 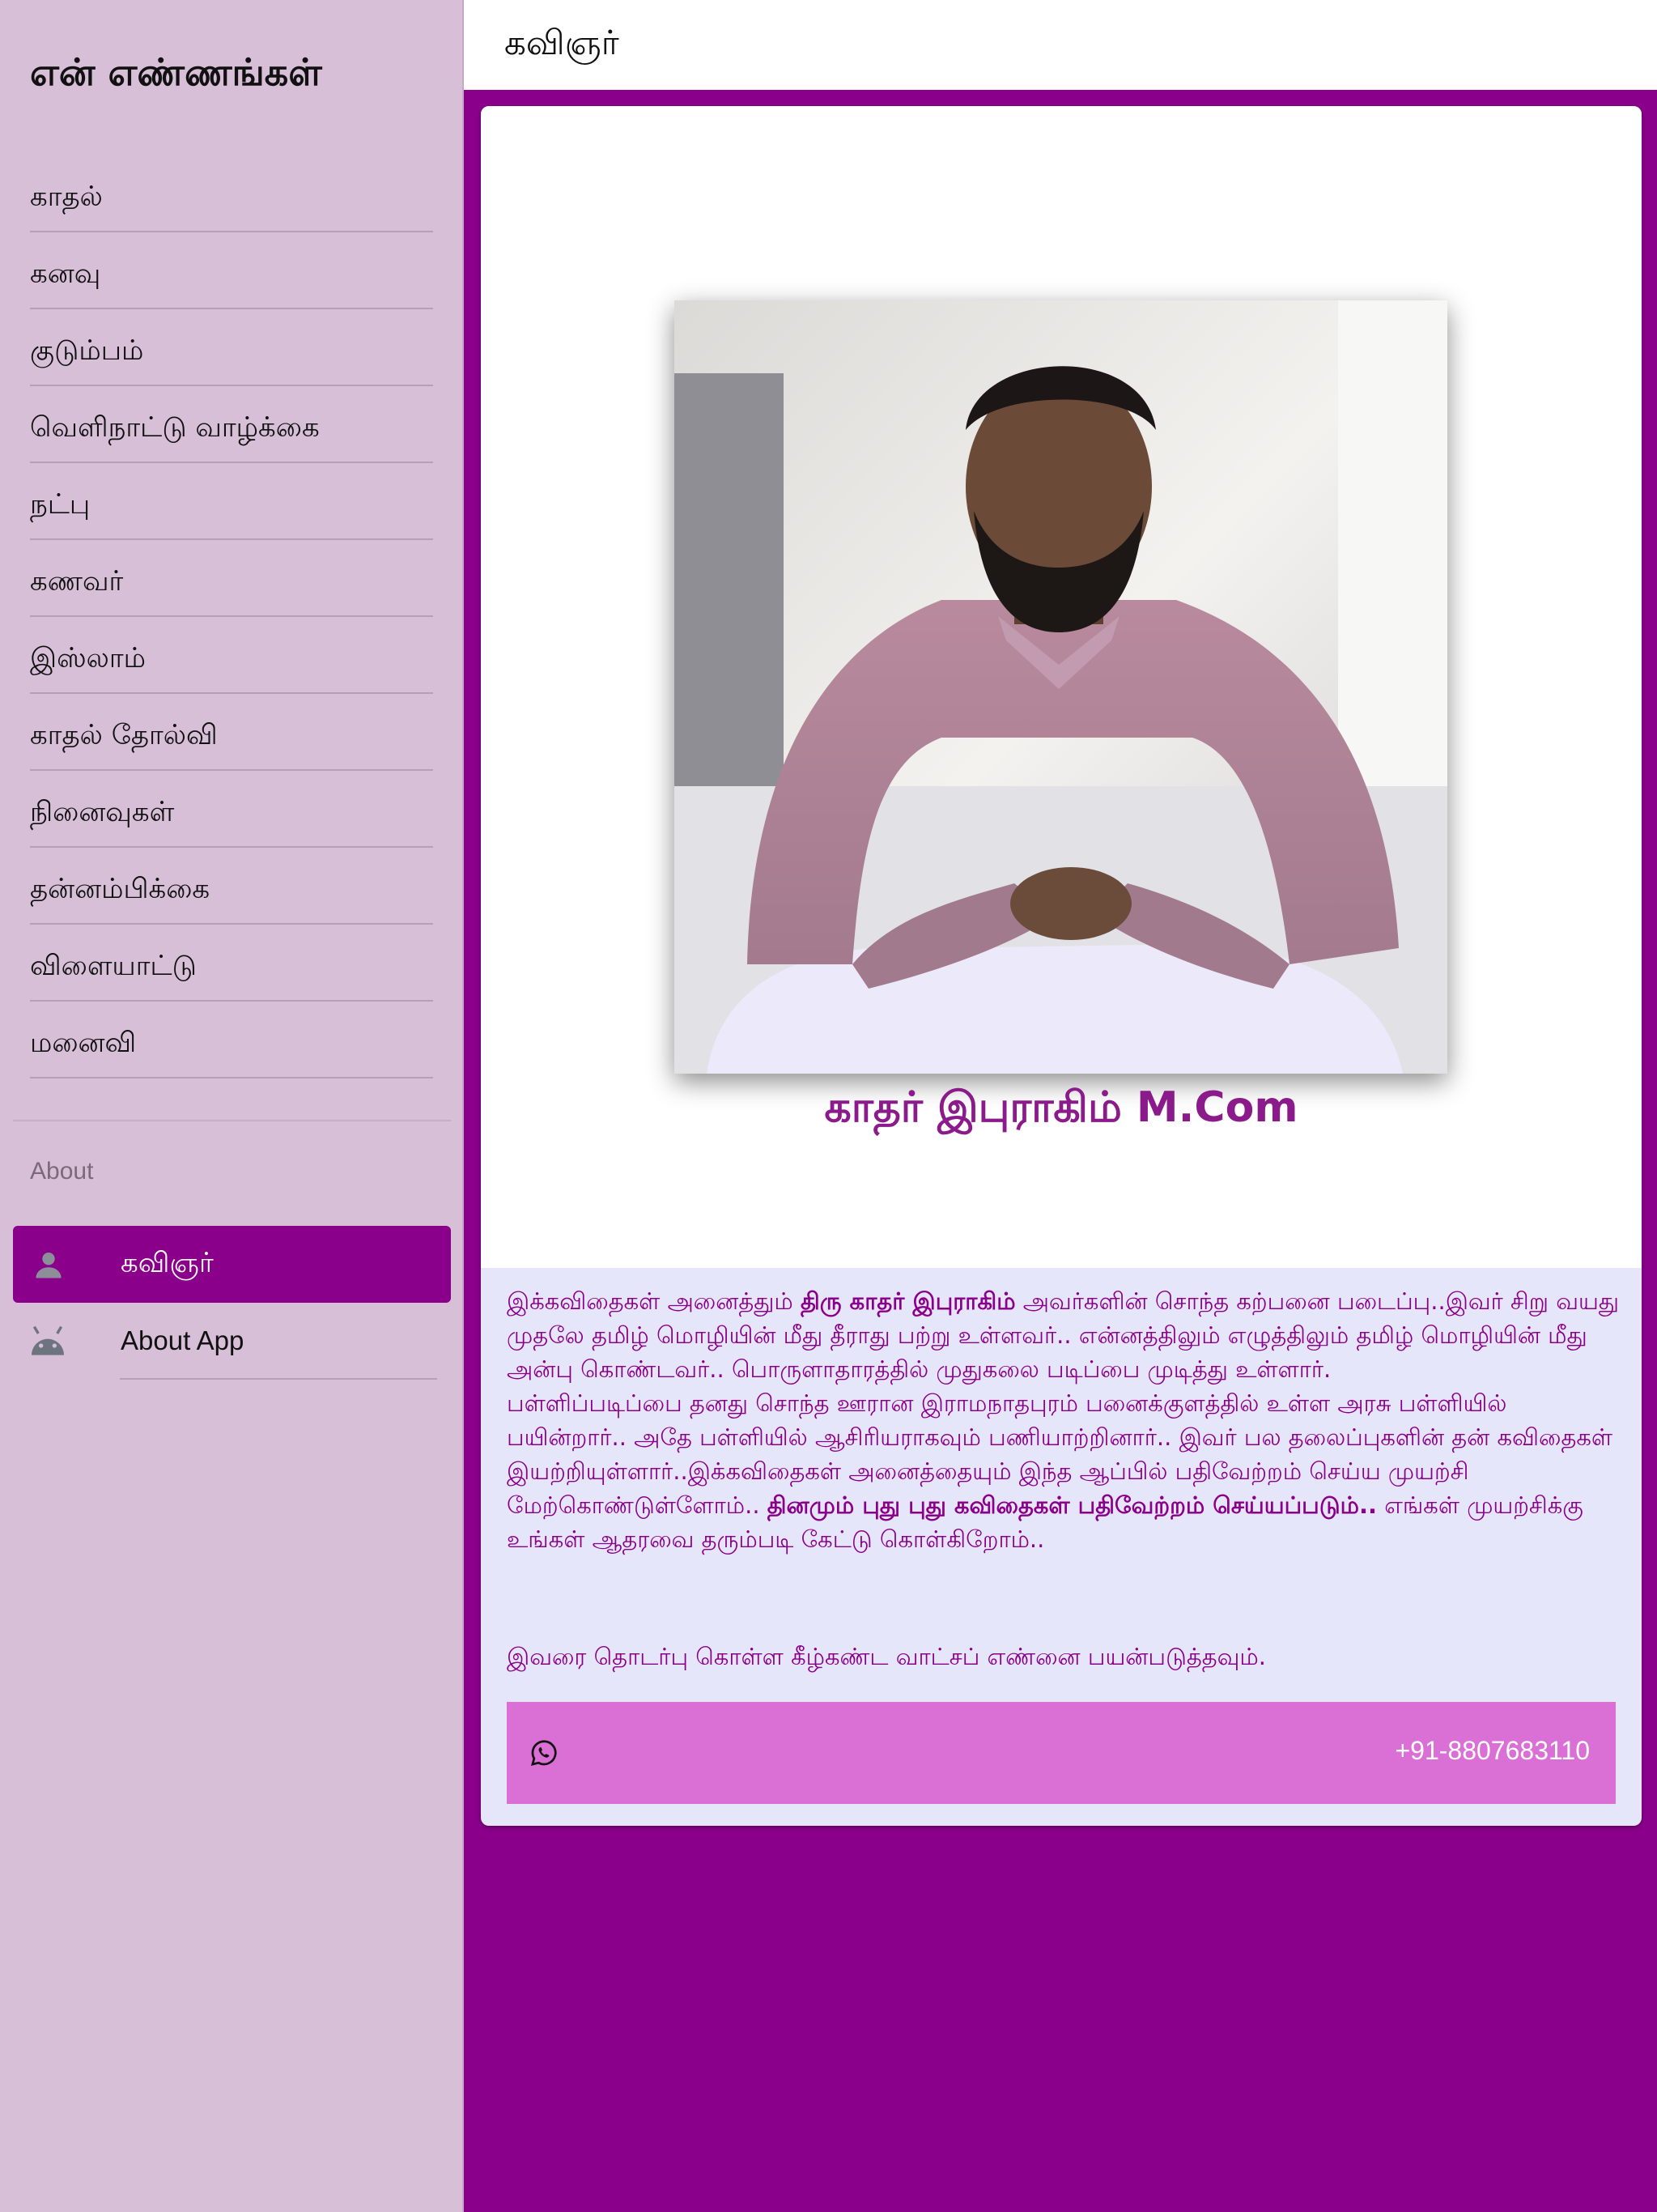 What do you see at coordinates (65, 274) in the screenshot?
I see `category-label: கனவு` at bounding box center [65, 274].